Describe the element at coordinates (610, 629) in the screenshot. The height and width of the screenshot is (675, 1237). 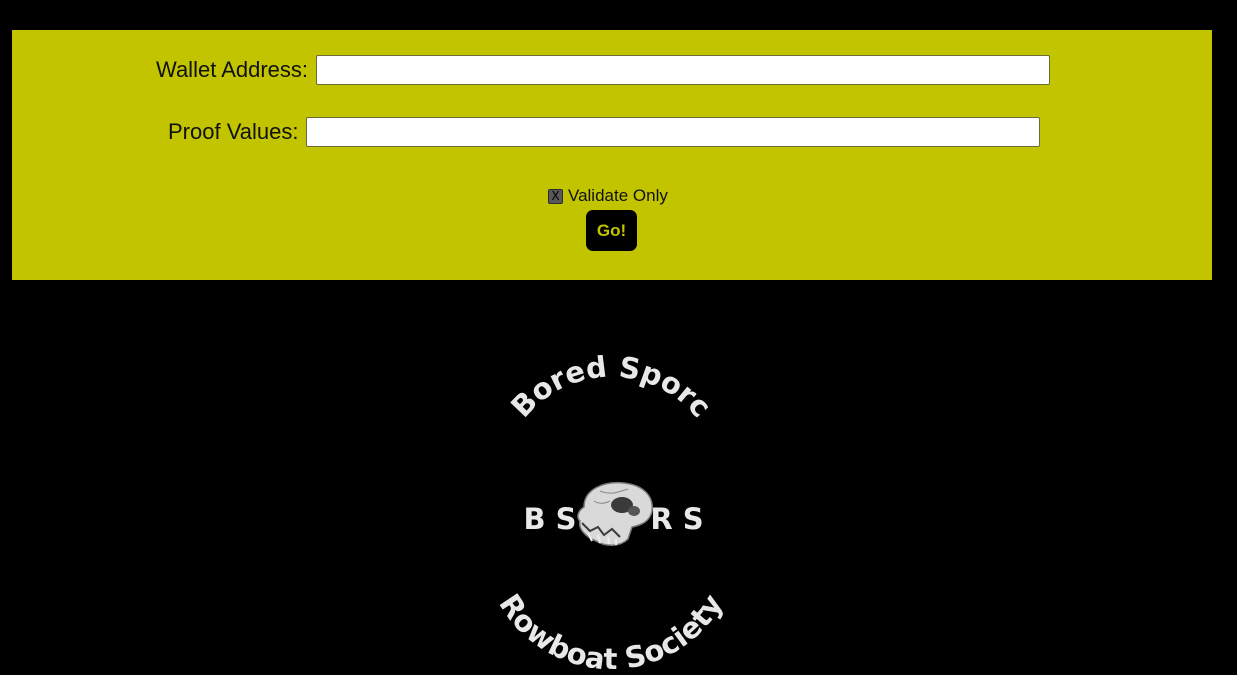
I see `logo-bottom-text: Rowboat Society` at that location.